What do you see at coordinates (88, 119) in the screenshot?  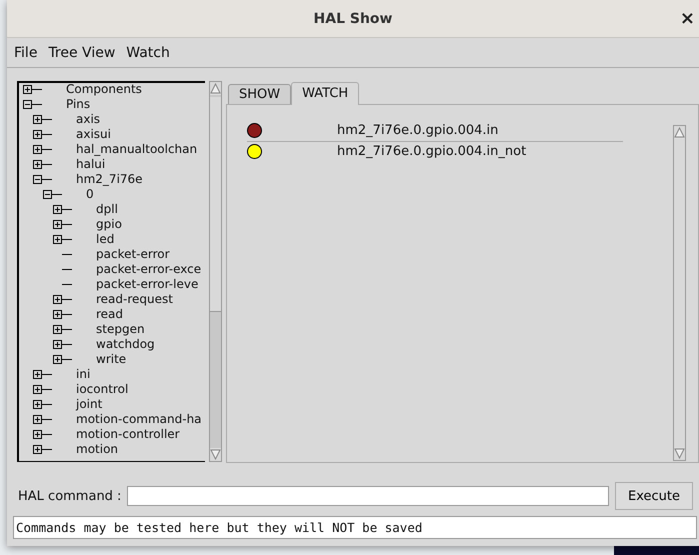 I see `tree-item: axis` at bounding box center [88, 119].